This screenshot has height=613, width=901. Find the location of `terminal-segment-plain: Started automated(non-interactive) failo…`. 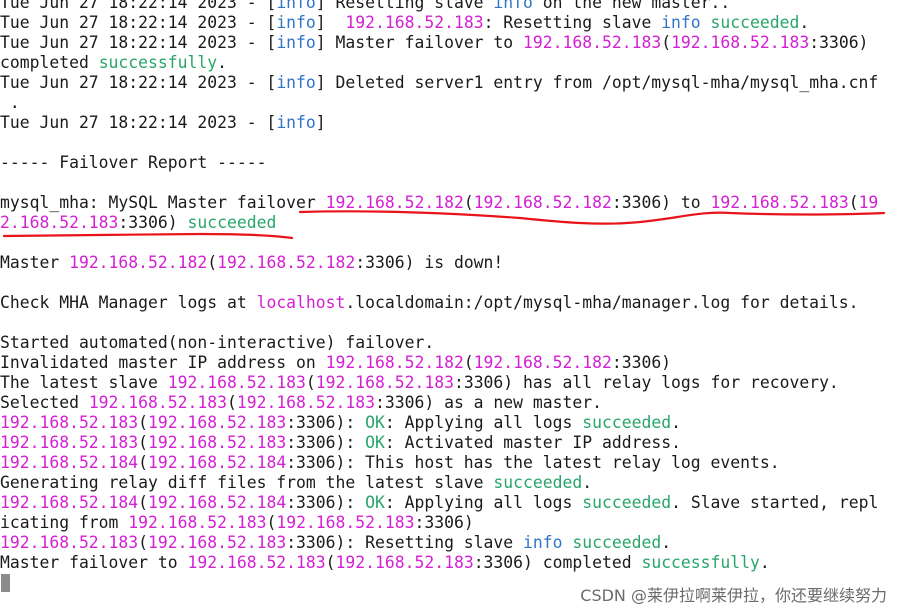

terminal-segment-plain: Started automated(non-interactive) failo… is located at coordinates (217, 342).